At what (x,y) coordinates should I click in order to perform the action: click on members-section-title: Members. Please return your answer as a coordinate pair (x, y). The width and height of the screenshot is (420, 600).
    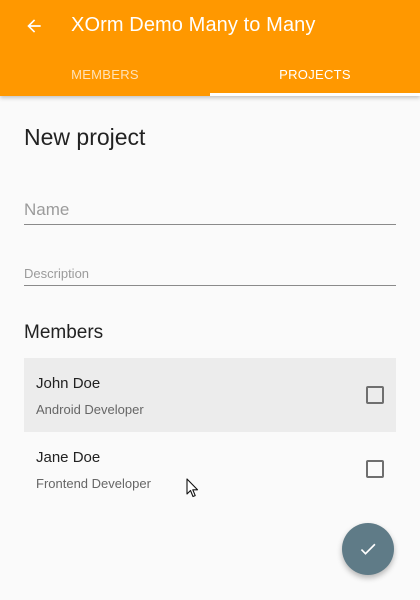
    Looking at the image, I should click on (64, 332).